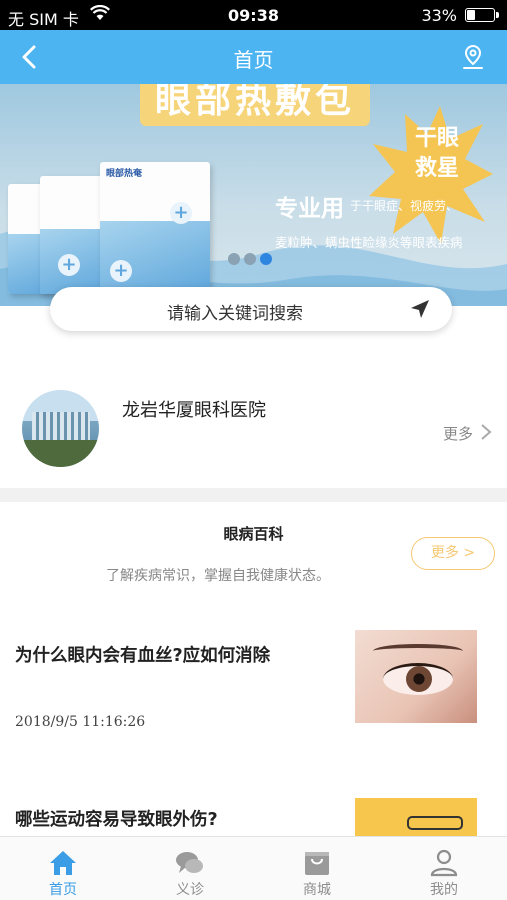 Image resolution: width=507 pixels, height=900 pixels. What do you see at coordinates (436, 168) in the screenshot?
I see `banner-slogan-line2: 救星` at bounding box center [436, 168].